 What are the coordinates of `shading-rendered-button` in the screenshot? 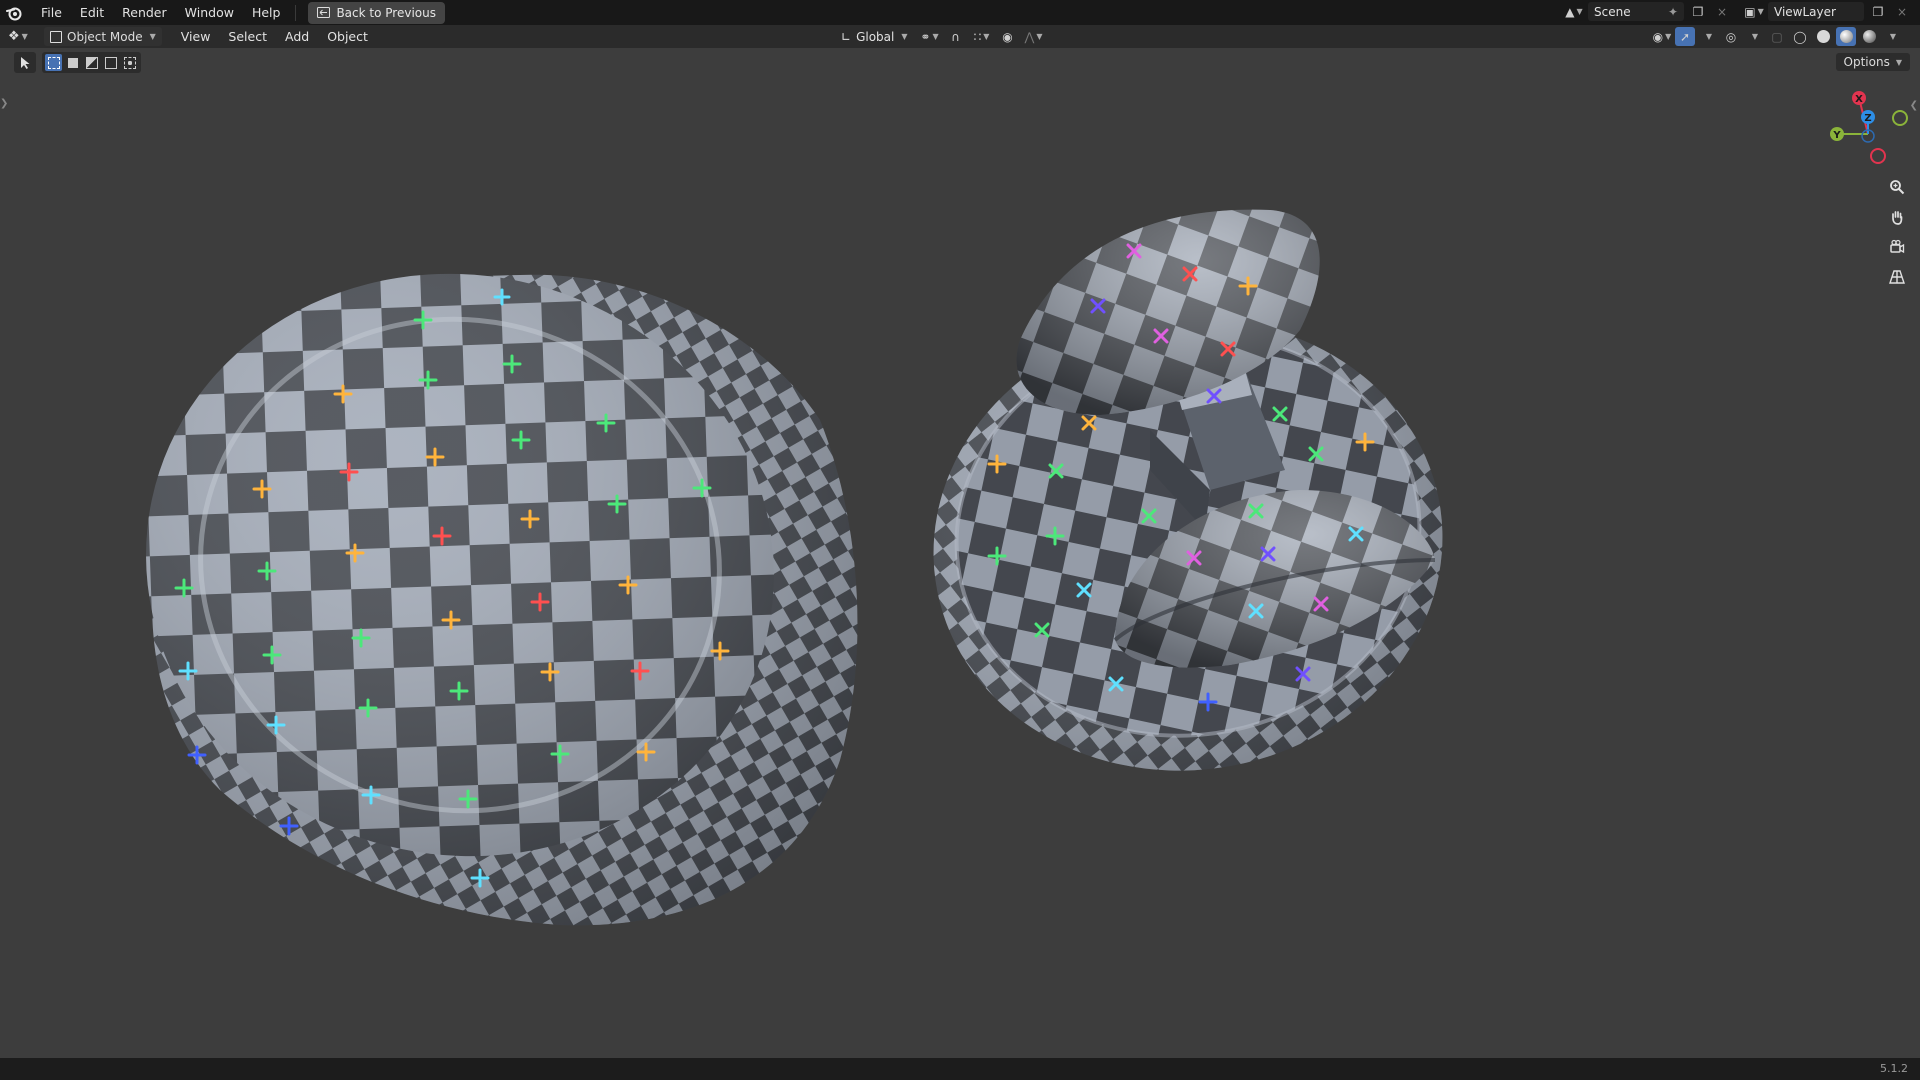 It's located at (1869, 36).